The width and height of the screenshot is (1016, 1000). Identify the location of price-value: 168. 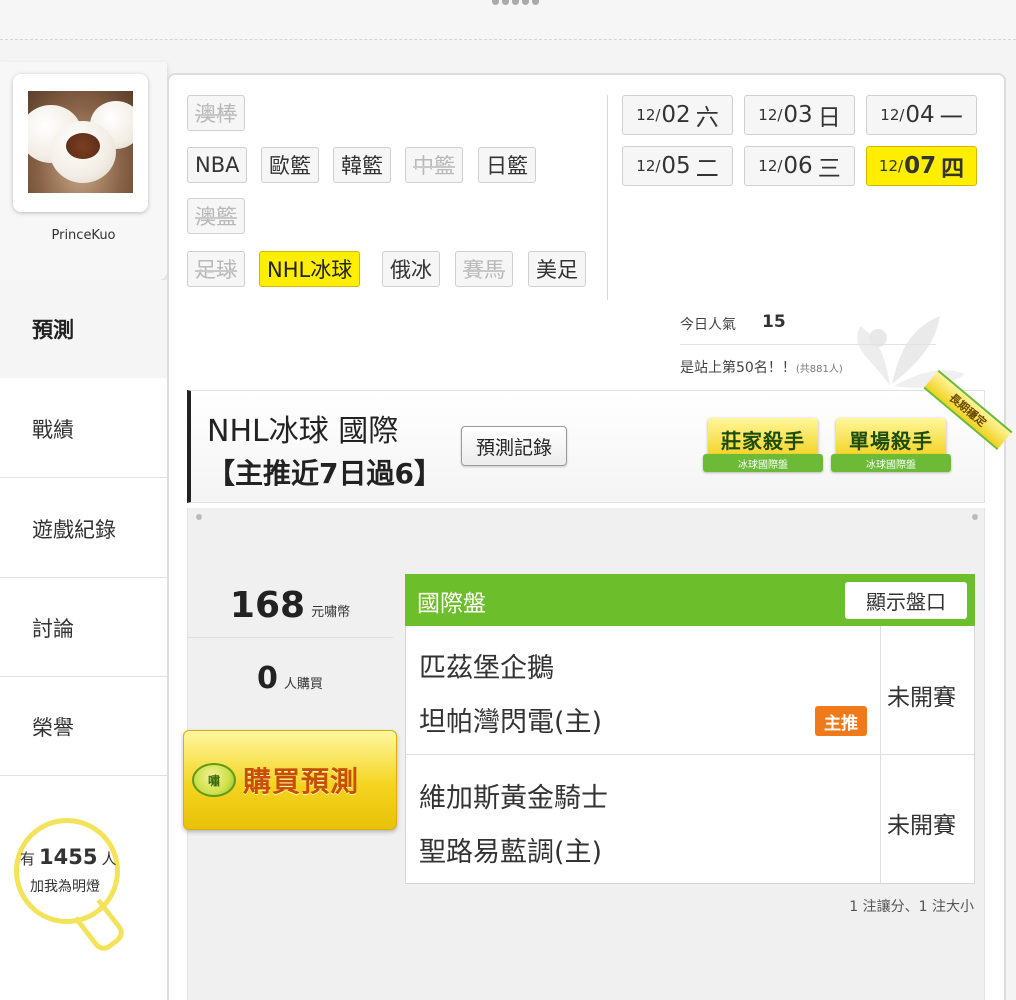
(267, 605).